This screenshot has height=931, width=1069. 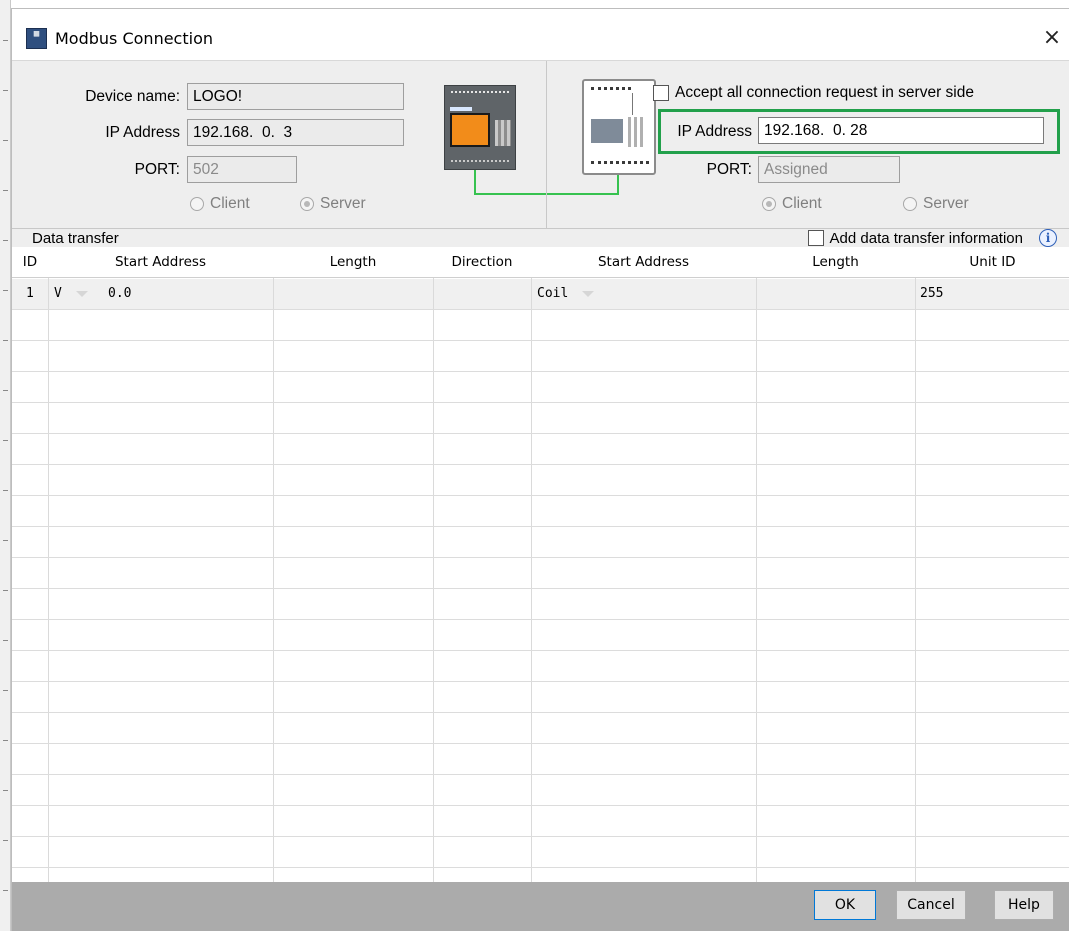 What do you see at coordinates (540, 34) in the screenshot?
I see `title-bar: ▦ Modbus Connection ×` at bounding box center [540, 34].